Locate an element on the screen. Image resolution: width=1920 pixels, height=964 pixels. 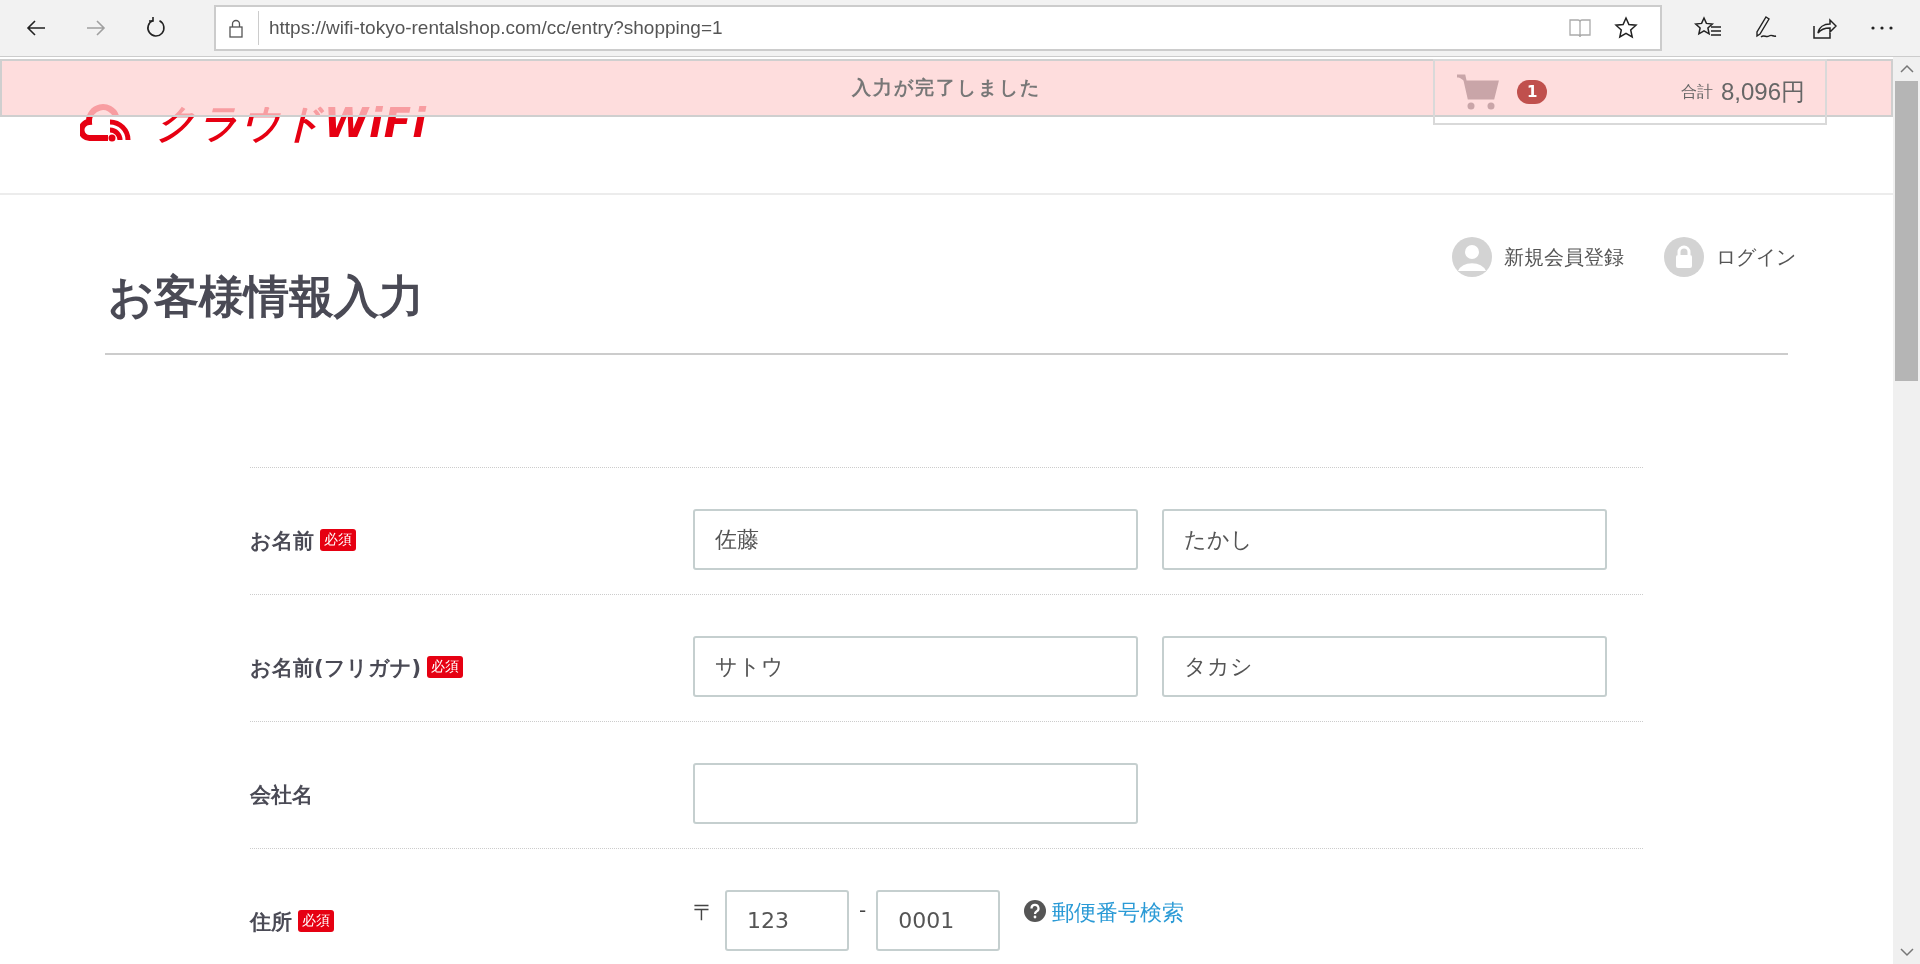
total-label: 合計 is located at coordinates (1696, 92).